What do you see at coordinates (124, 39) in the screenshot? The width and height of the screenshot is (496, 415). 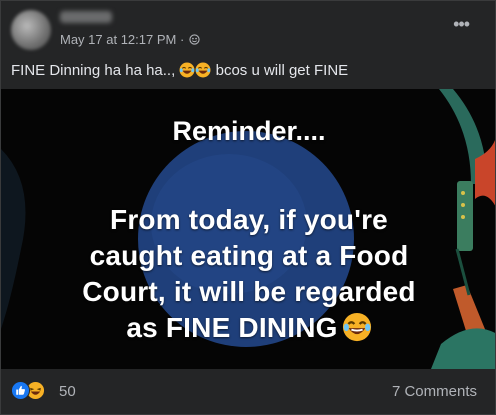 I see `timestamp-text: May 17 at 12:17 PM ·` at bounding box center [124, 39].